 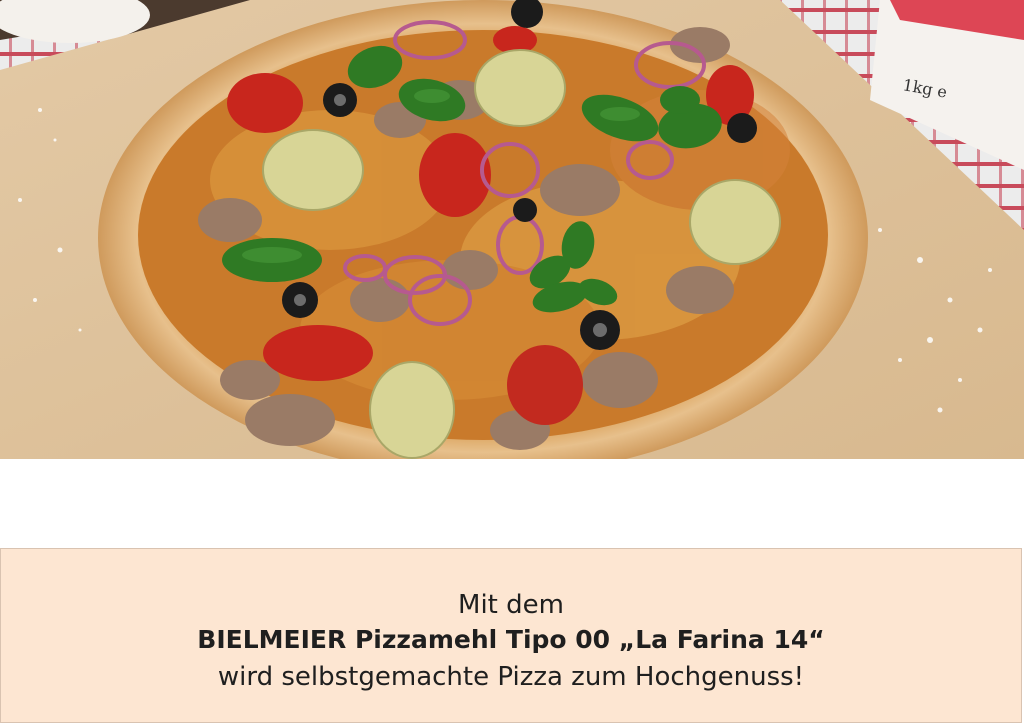 I want to click on caption-line-intro: Mit dem, so click(x=511, y=605).